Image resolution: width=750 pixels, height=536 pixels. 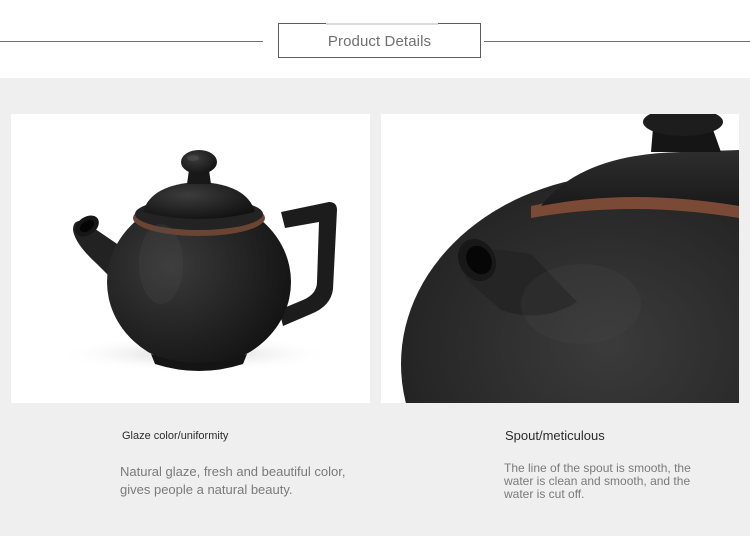 I want to click on header-divider-left, so click(x=131, y=41).